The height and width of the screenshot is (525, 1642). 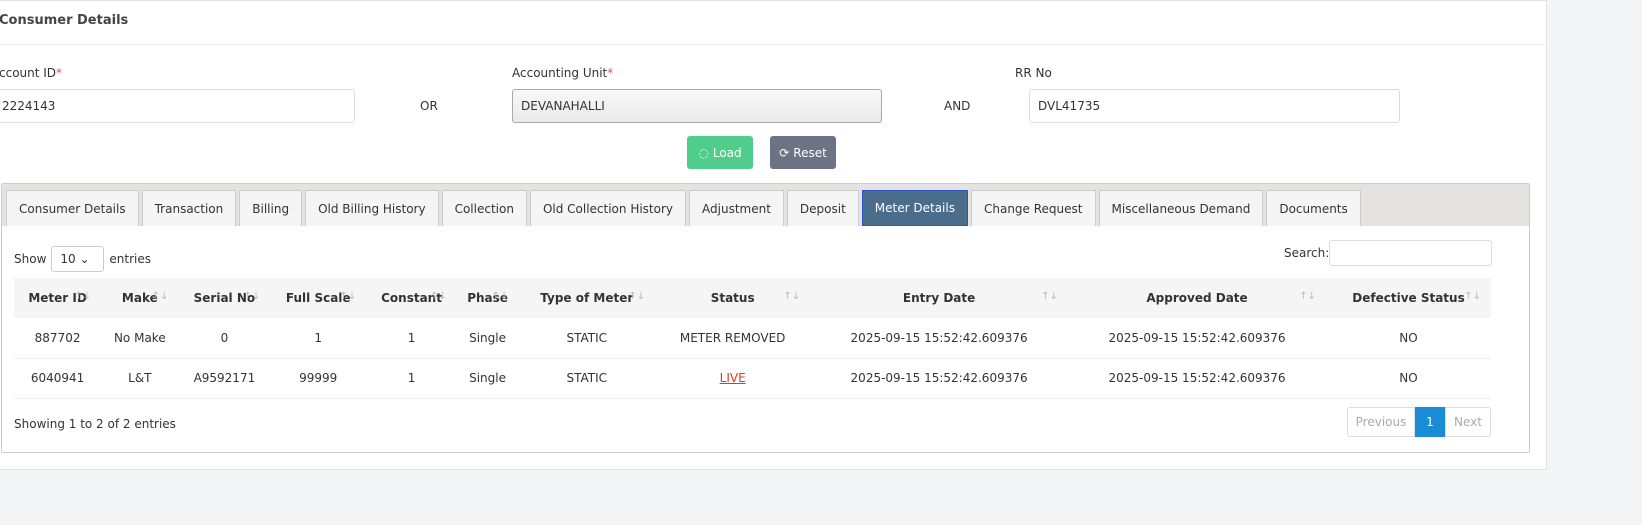 What do you see at coordinates (58, 338) in the screenshot?
I see `table-cell: 887702` at bounding box center [58, 338].